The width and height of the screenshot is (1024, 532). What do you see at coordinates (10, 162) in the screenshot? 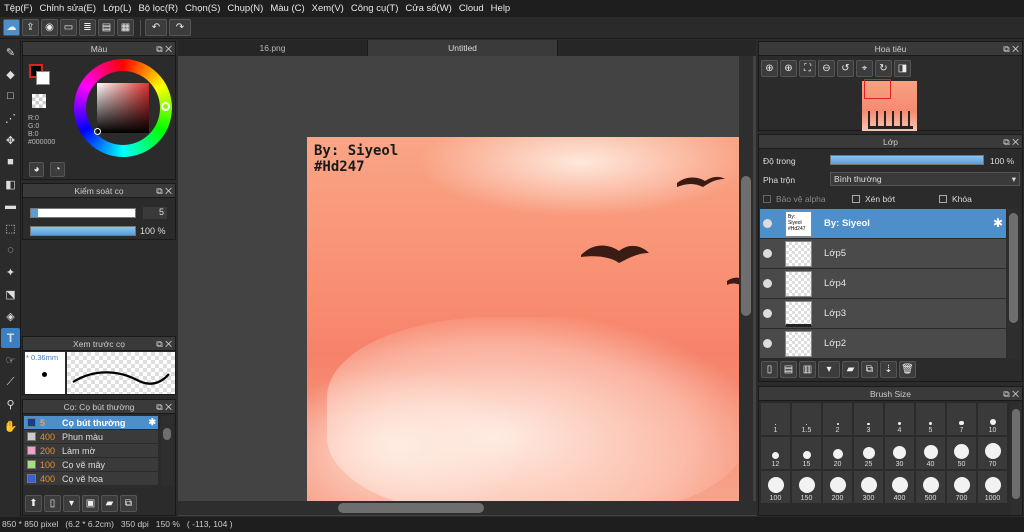
I see `fill-rect-tool-icon: ■` at bounding box center [10, 162].